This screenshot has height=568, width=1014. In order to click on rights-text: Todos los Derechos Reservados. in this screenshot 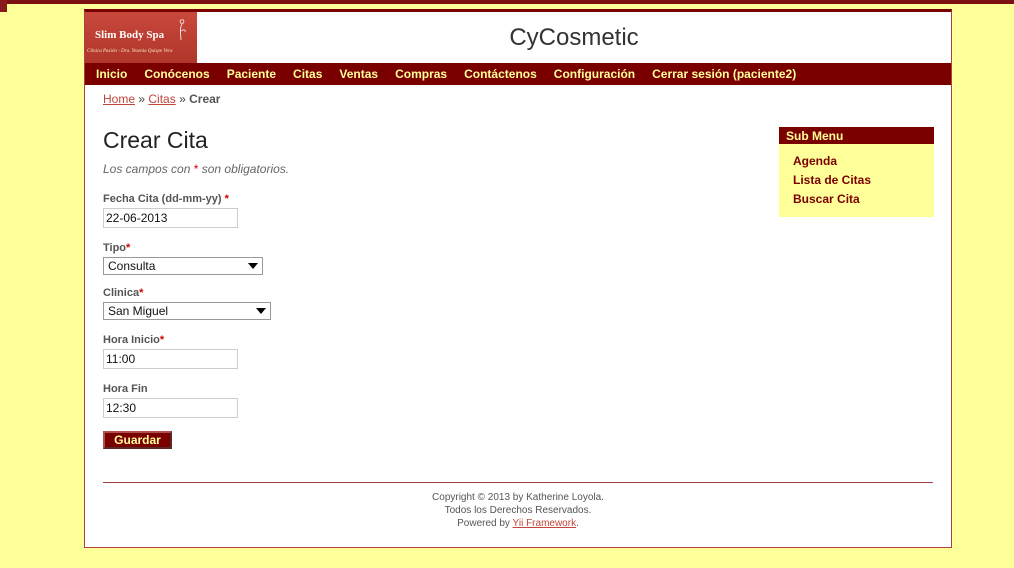, I will do `click(518, 510)`.